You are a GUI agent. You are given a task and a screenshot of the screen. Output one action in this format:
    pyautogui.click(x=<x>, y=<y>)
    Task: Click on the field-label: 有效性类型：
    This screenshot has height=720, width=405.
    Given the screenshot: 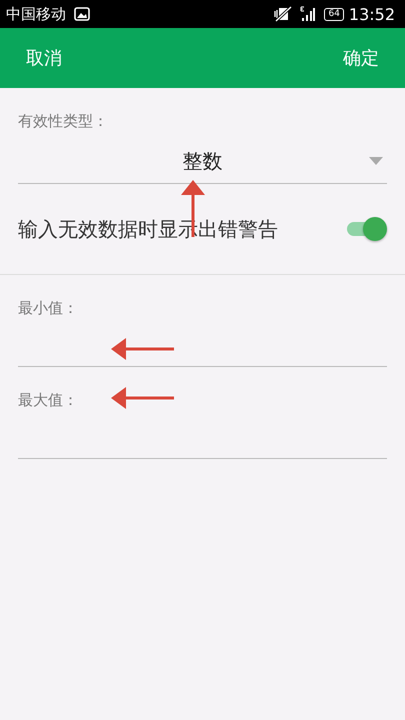 What is the action you would take?
    pyautogui.click(x=63, y=121)
    